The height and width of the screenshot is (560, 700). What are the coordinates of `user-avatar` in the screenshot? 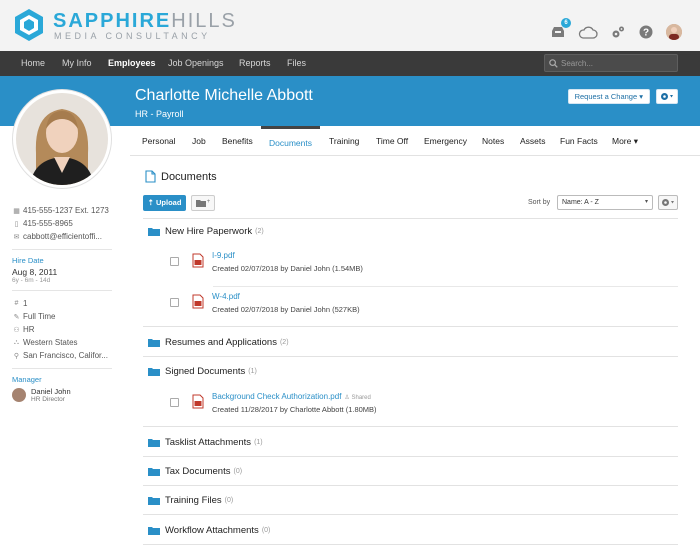 It's located at (674, 32).